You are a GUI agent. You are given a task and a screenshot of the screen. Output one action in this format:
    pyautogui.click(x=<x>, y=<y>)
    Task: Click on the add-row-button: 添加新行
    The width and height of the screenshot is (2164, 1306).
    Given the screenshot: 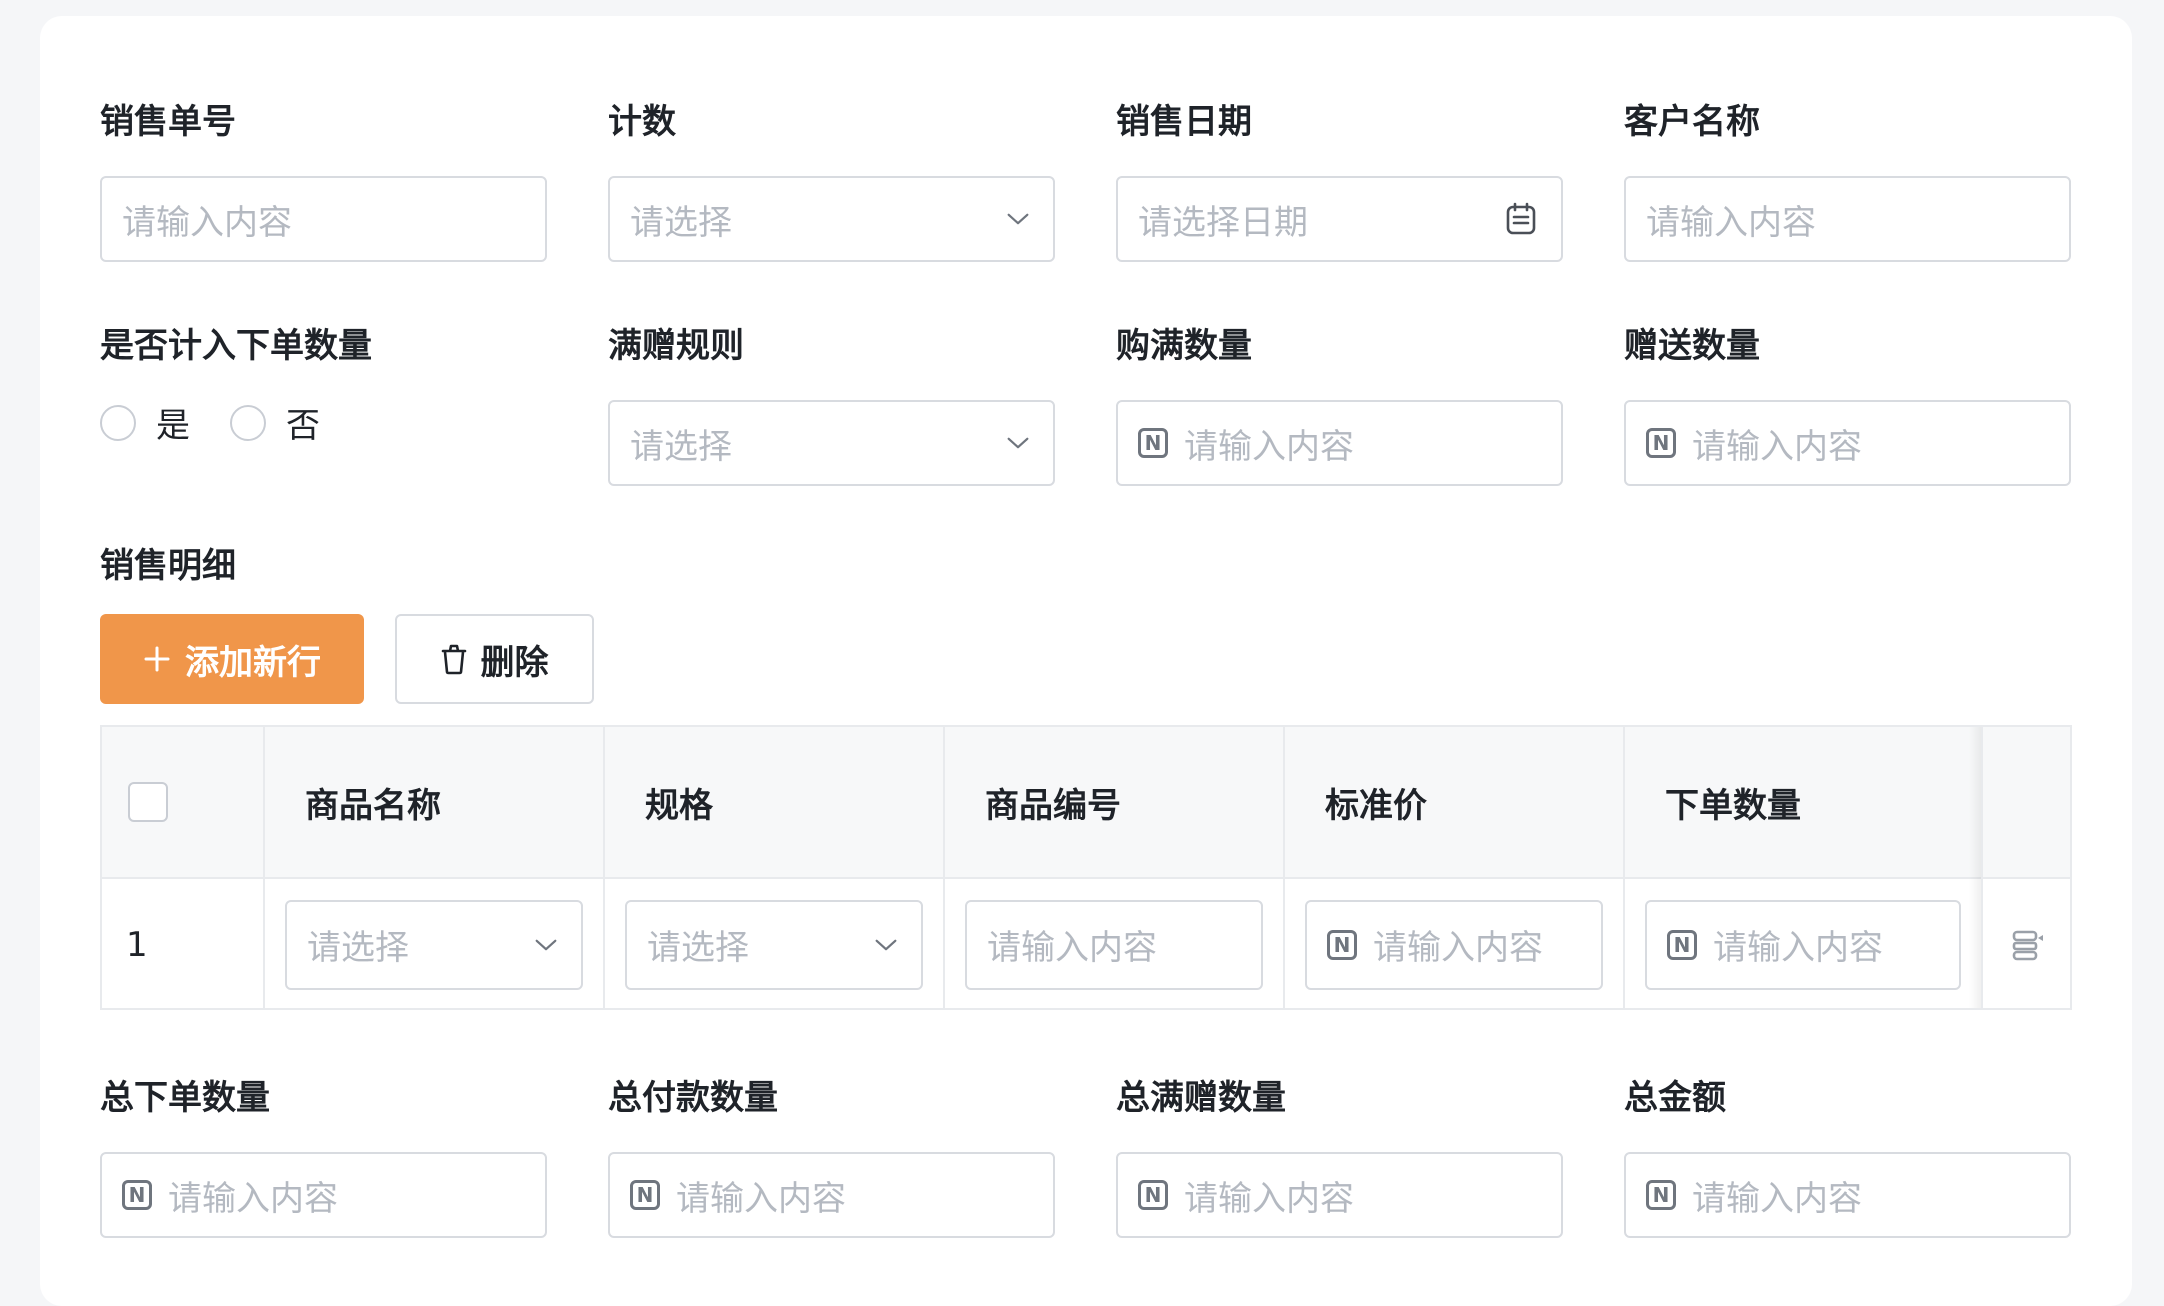 What is the action you would take?
    pyautogui.click(x=232, y=659)
    